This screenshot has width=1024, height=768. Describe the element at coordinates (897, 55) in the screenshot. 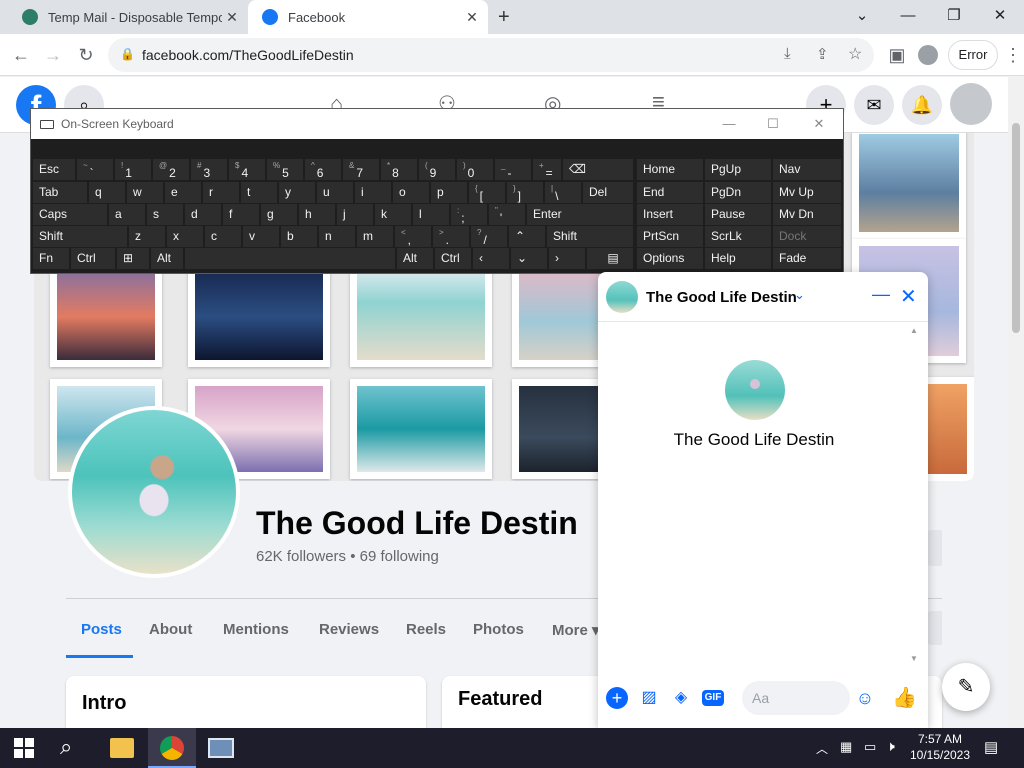

I see `side-panel-icon: ▣` at that location.